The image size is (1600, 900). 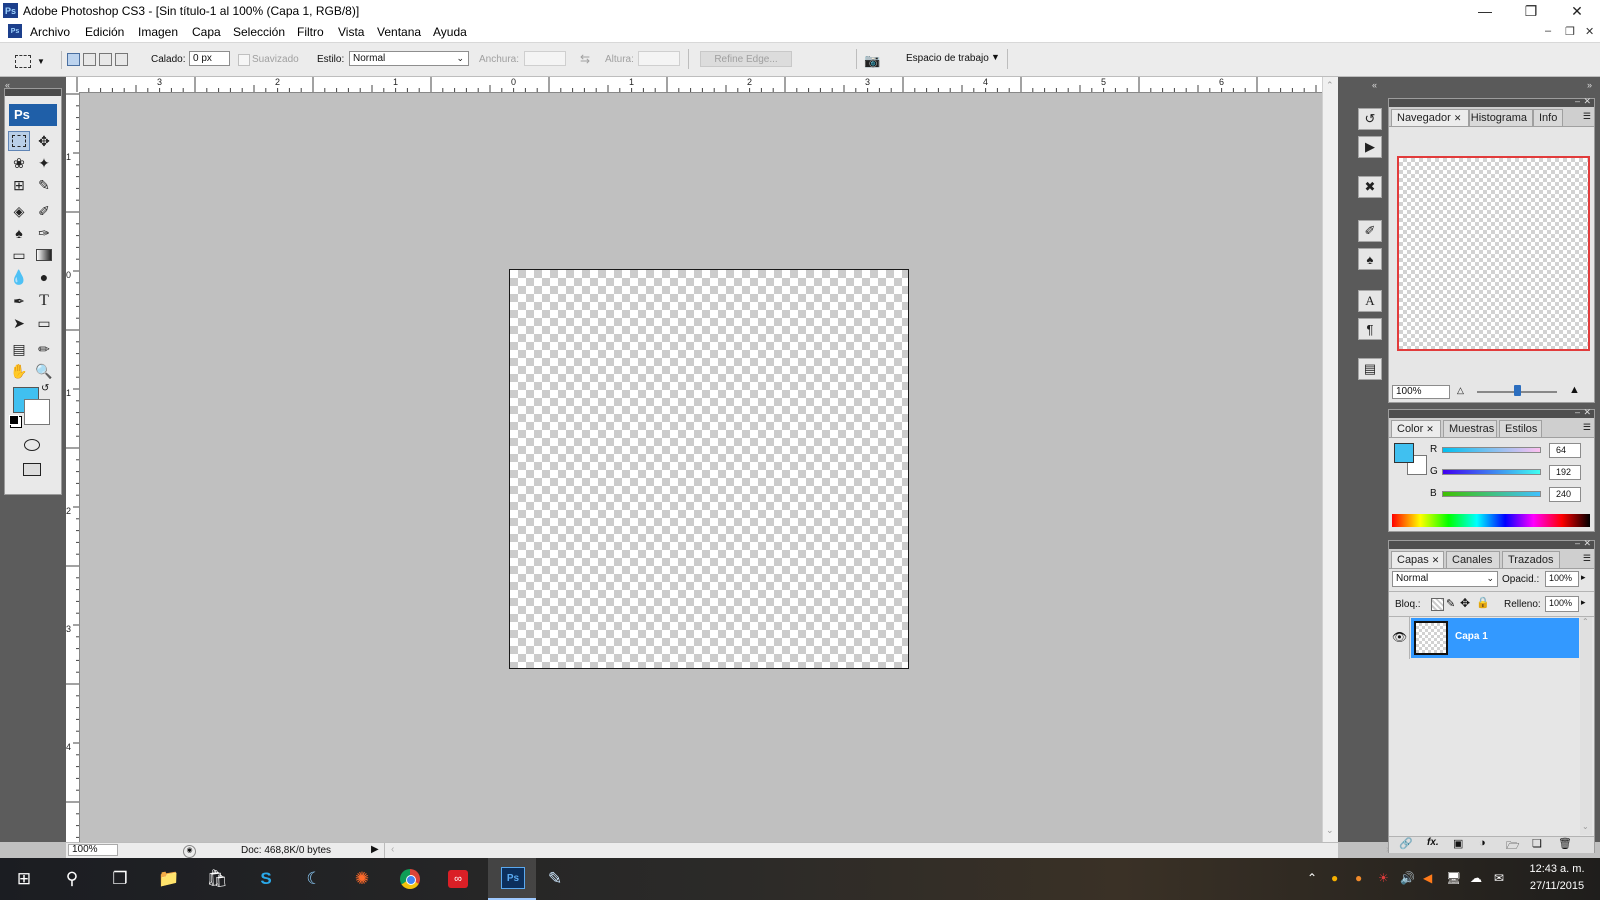 What do you see at coordinates (409, 58) in the screenshot?
I see `estilo-select: Normal ⌄` at bounding box center [409, 58].